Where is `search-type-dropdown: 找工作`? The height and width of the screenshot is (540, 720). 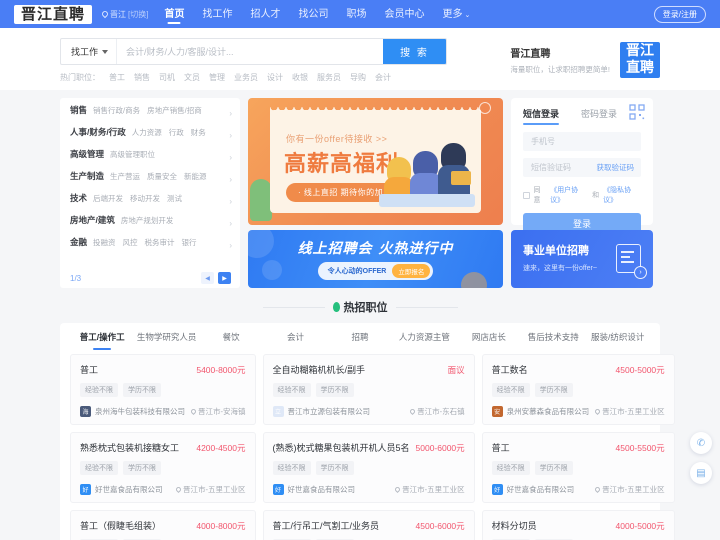 search-type-dropdown: 找工作 is located at coordinates (89, 51).